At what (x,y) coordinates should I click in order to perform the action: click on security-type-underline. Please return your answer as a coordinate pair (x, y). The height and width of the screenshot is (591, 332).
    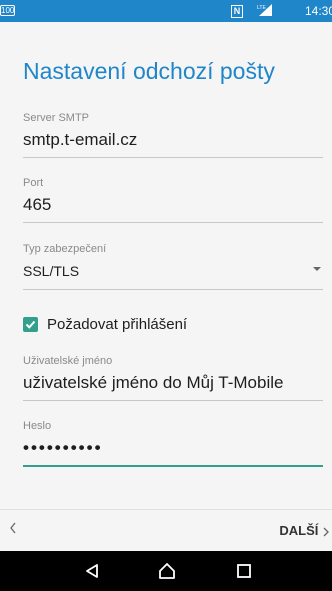
    Looking at the image, I should click on (173, 289).